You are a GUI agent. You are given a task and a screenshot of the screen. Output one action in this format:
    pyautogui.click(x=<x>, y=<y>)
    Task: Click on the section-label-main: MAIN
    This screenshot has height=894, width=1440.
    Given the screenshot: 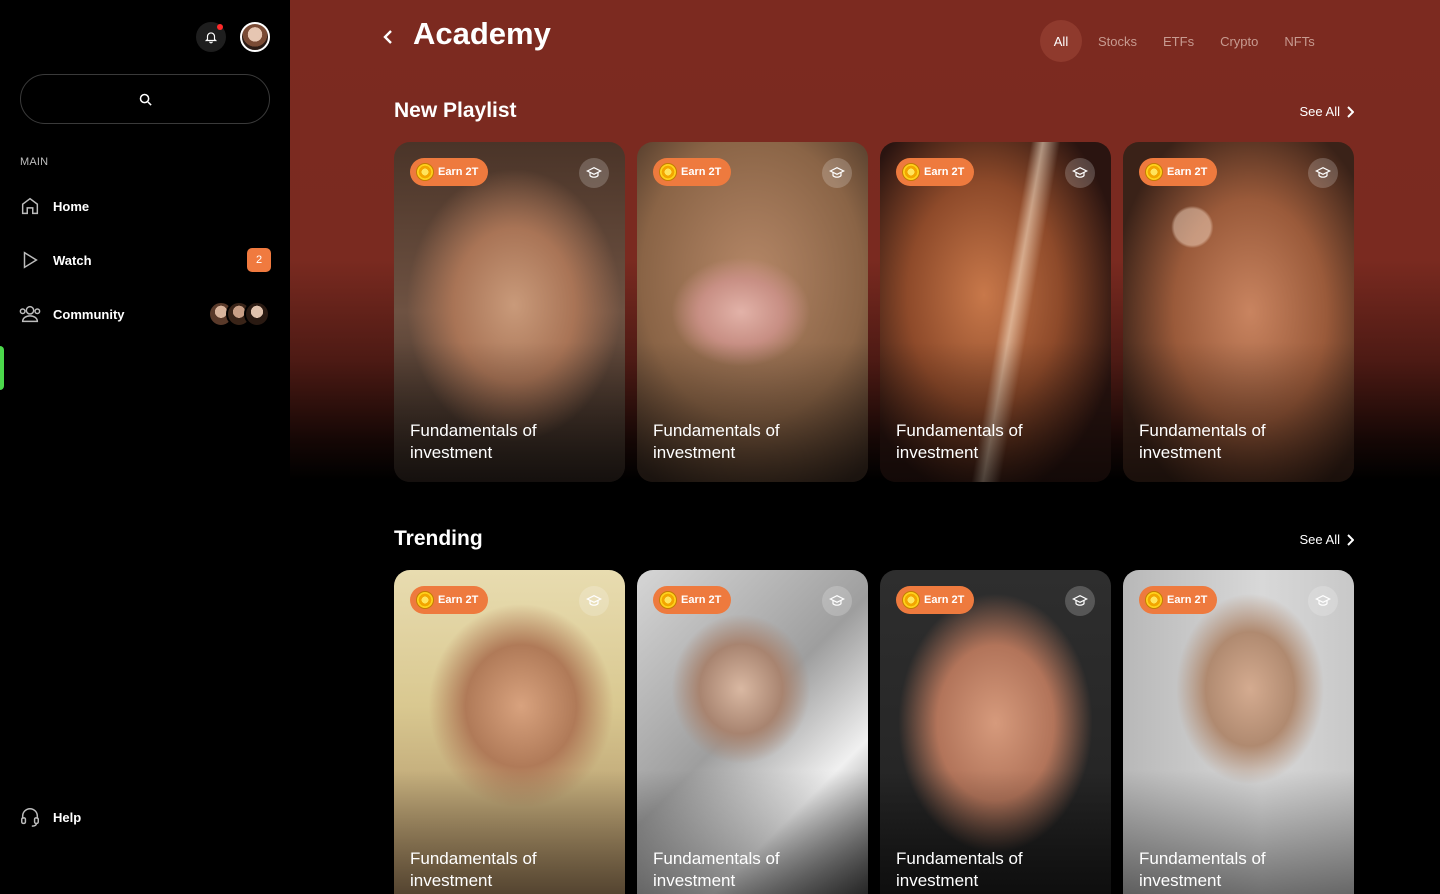 What is the action you would take?
    pyautogui.click(x=34, y=162)
    